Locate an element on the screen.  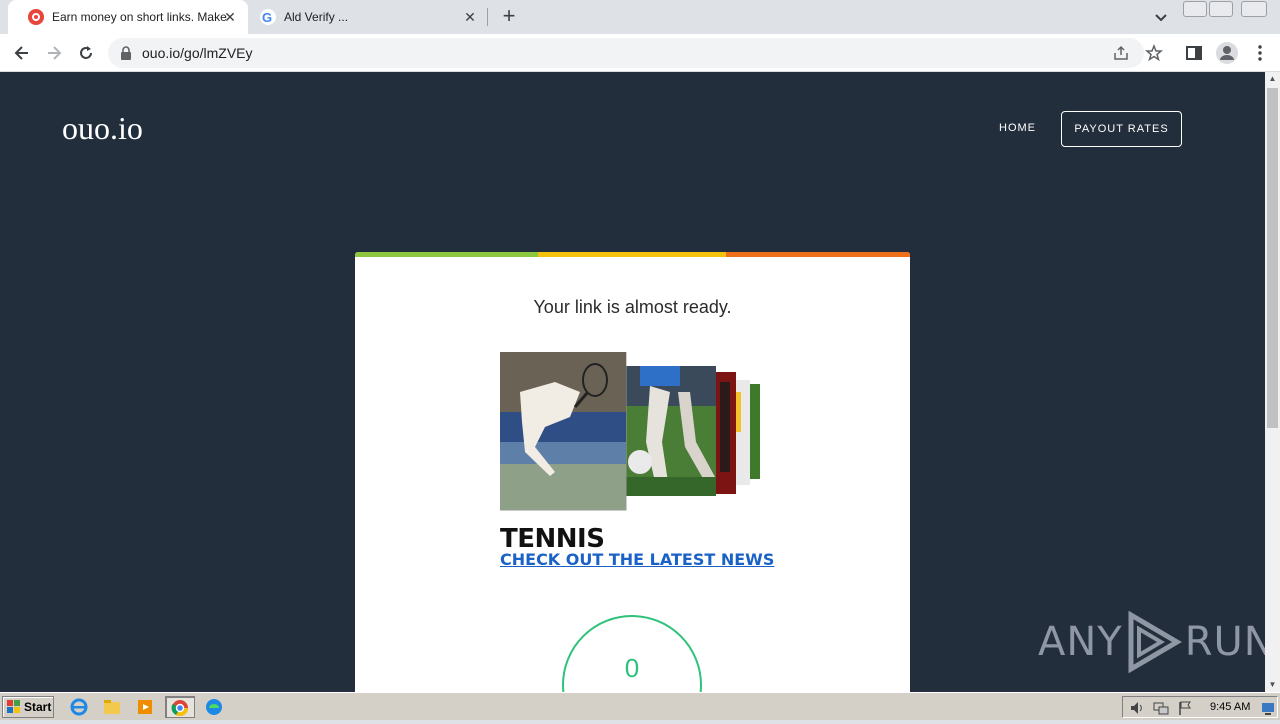
windows-logo-icon is located at coordinates (13, 706).